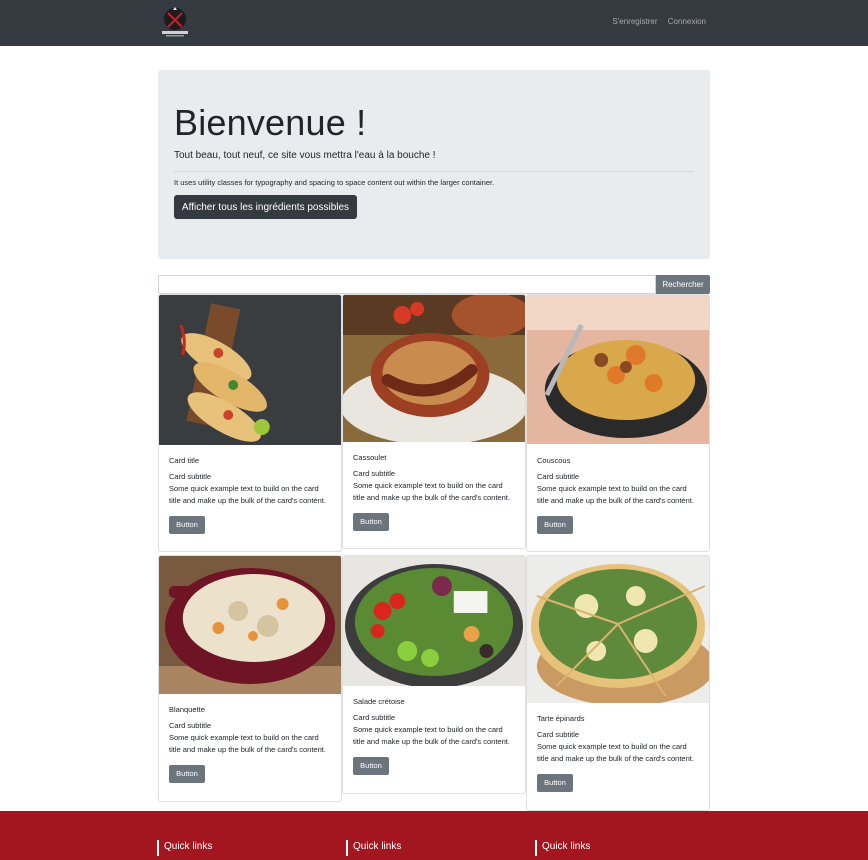 This screenshot has height=860, width=868. I want to click on couscous-image, so click(618, 369).